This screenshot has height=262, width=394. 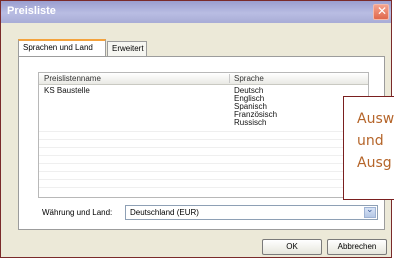 What do you see at coordinates (77, 212) in the screenshot?
I see `currency-label: Währung und Land:` at bounding box center [77, 212].